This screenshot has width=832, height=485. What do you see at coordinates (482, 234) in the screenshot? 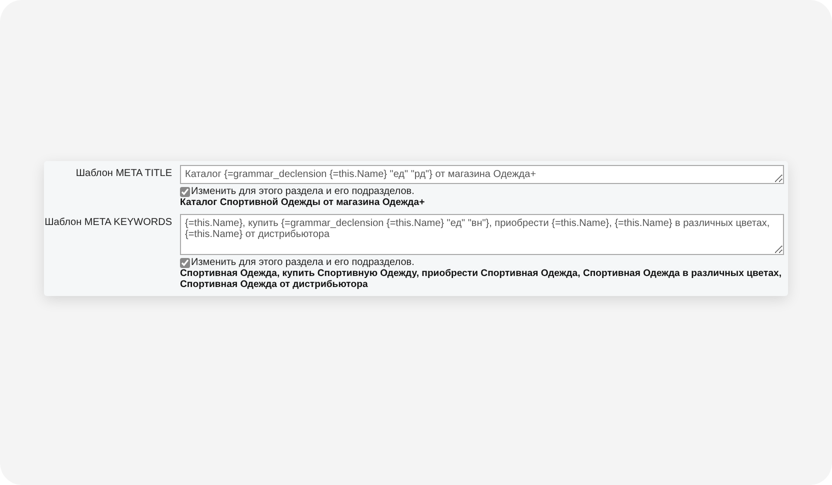
I see `template-field: {=this.Name}, купить {=grammar_declension {=this.Name} "ед" "вн"}, приобрести {=this.Name}, {=this.Name} в различных цветах, {=this.Name} от дистрибьютора` at bounding box center [482, 234].